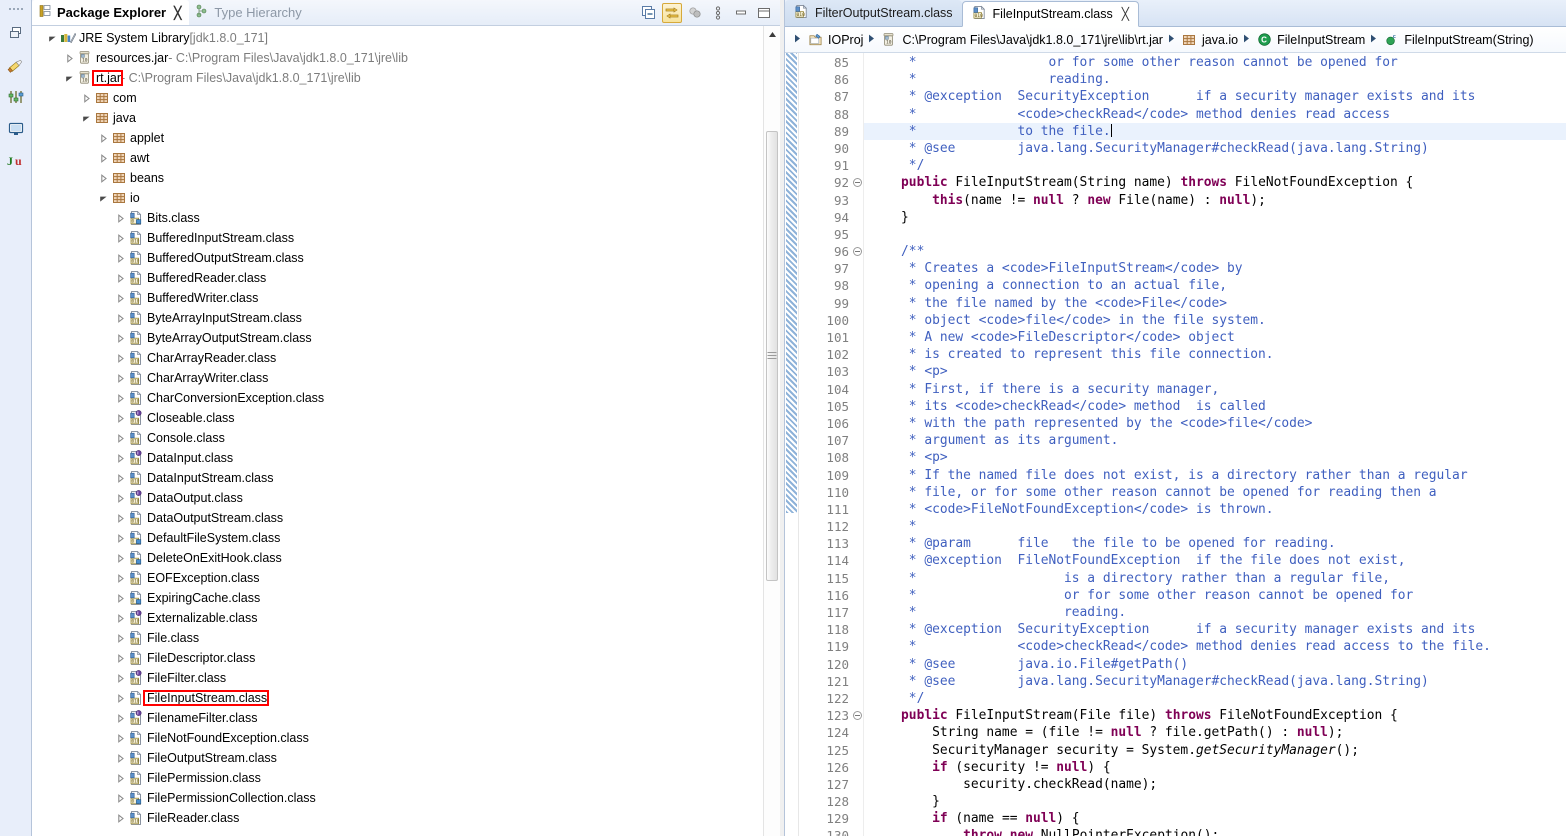  What do you see at coordinates (397, 518) in the screenshot?
I see `tree-item: 010 DataOutputStream.class` at bounding box center [397, 518].